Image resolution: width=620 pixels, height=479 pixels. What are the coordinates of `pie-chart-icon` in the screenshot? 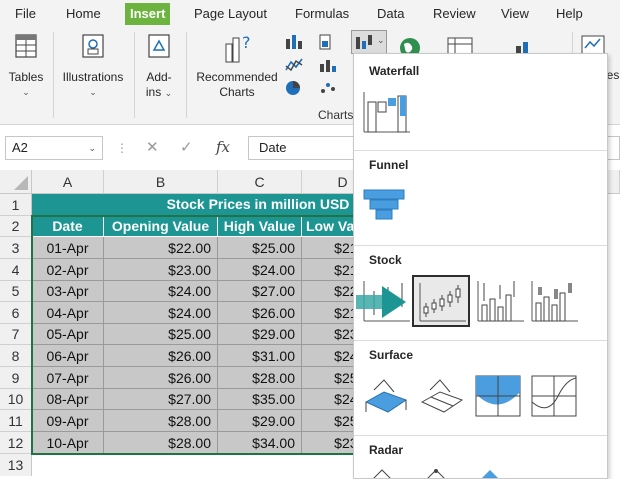 It's located at (295, 88).